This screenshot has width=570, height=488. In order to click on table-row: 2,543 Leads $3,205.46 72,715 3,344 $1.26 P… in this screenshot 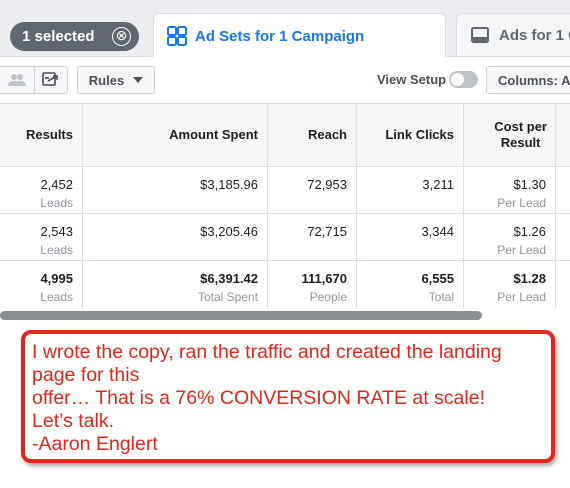, I will do `click(285, 237)`.